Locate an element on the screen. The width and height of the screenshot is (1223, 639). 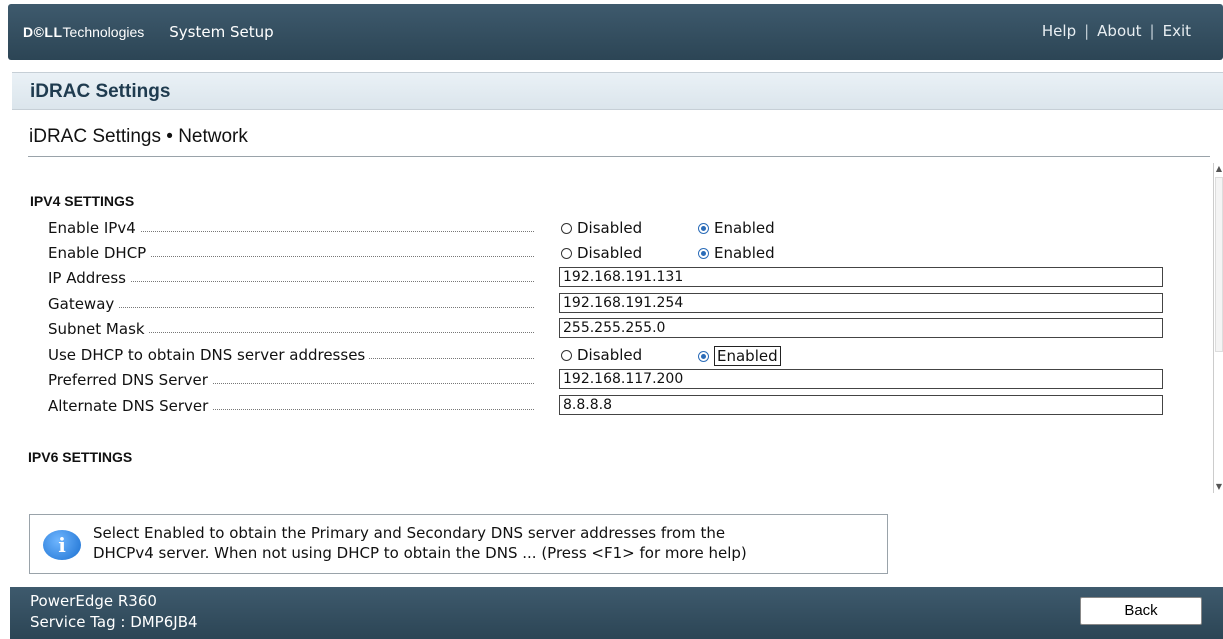
enable-dhcp-enabled-option: Enabled is located at coordinates (736, 253).